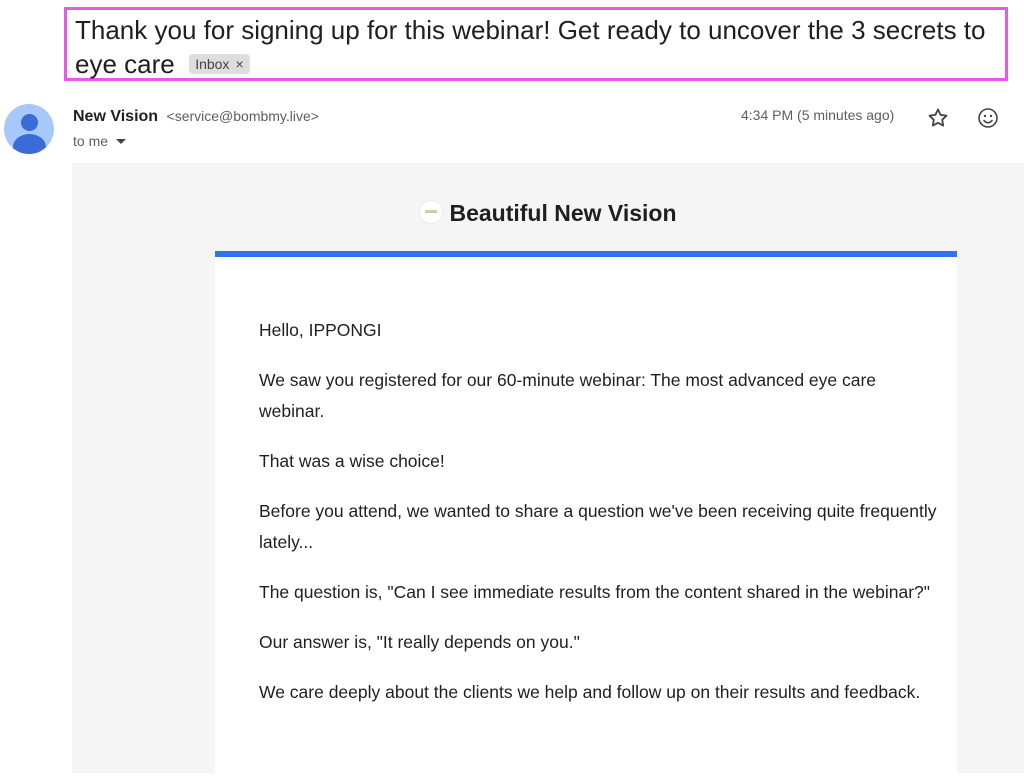 Image resolution: width=1024 pixels, height=777 pixels. I want to click on emoji-react-icon, so click(988, 118).